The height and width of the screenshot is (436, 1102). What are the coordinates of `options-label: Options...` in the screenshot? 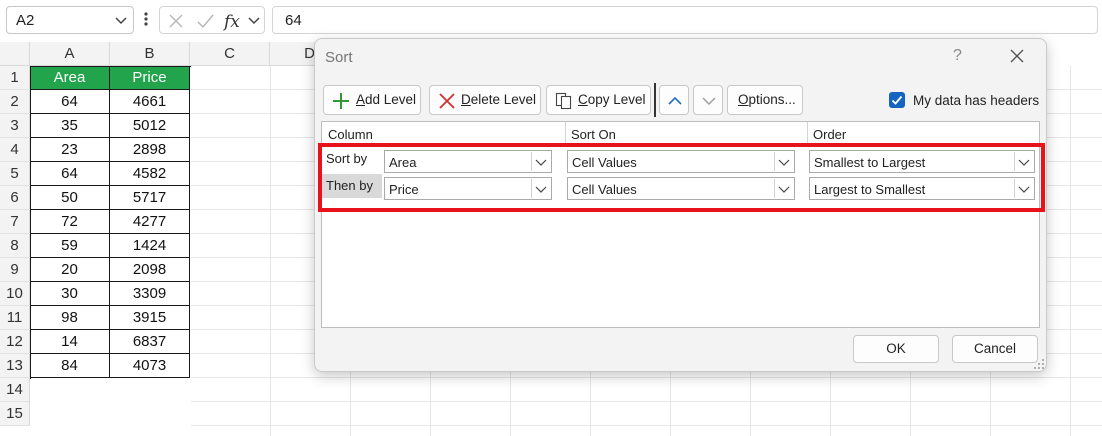 It's located at (767, 99).